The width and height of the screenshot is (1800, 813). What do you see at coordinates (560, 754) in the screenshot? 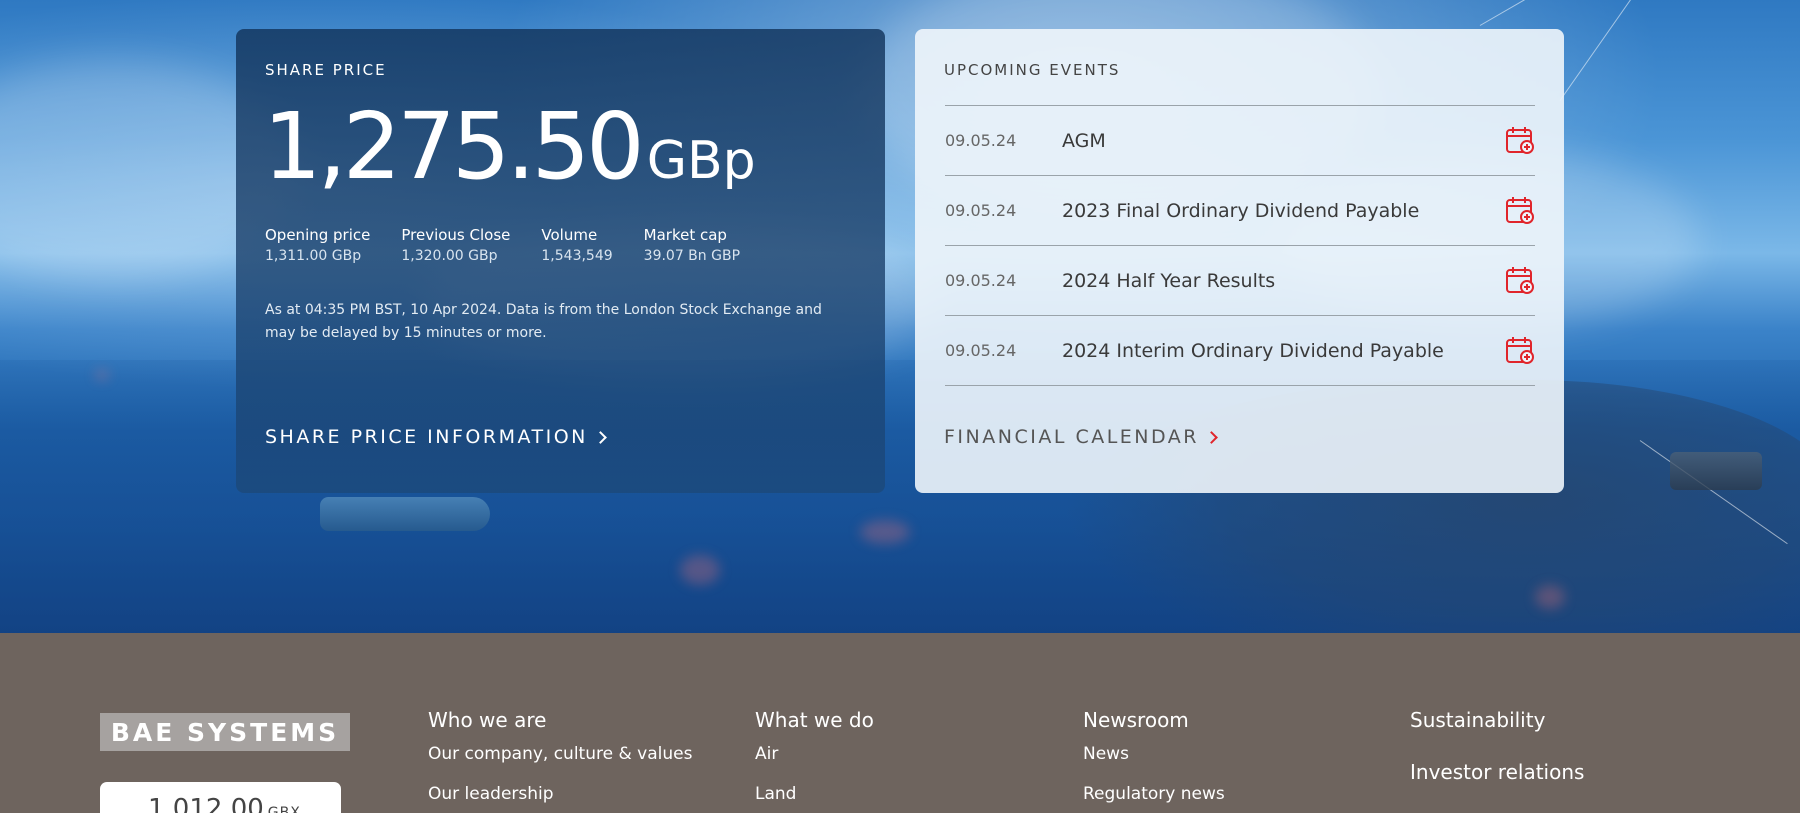
I see `footer-link-our-company: Our company, culture & values` at bounding box center [560, 754].